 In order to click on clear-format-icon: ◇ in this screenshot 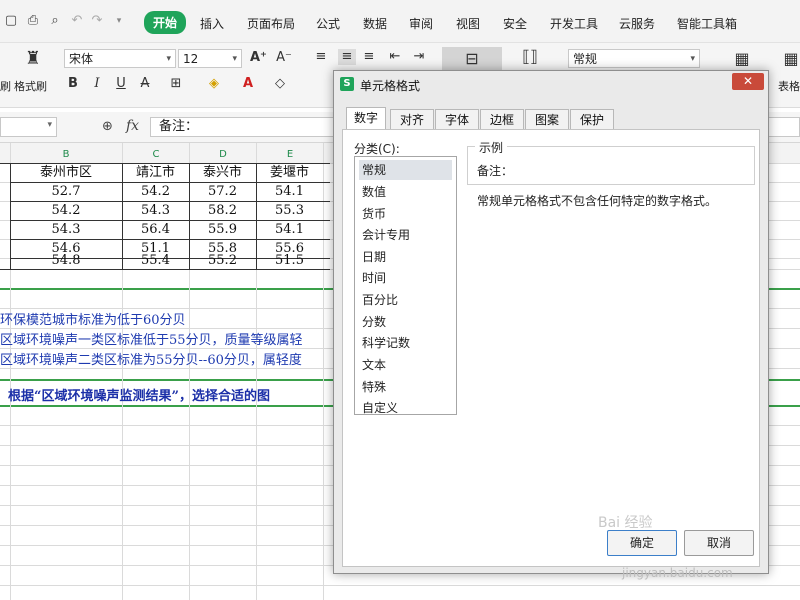, I will do `click(280, 84)`.